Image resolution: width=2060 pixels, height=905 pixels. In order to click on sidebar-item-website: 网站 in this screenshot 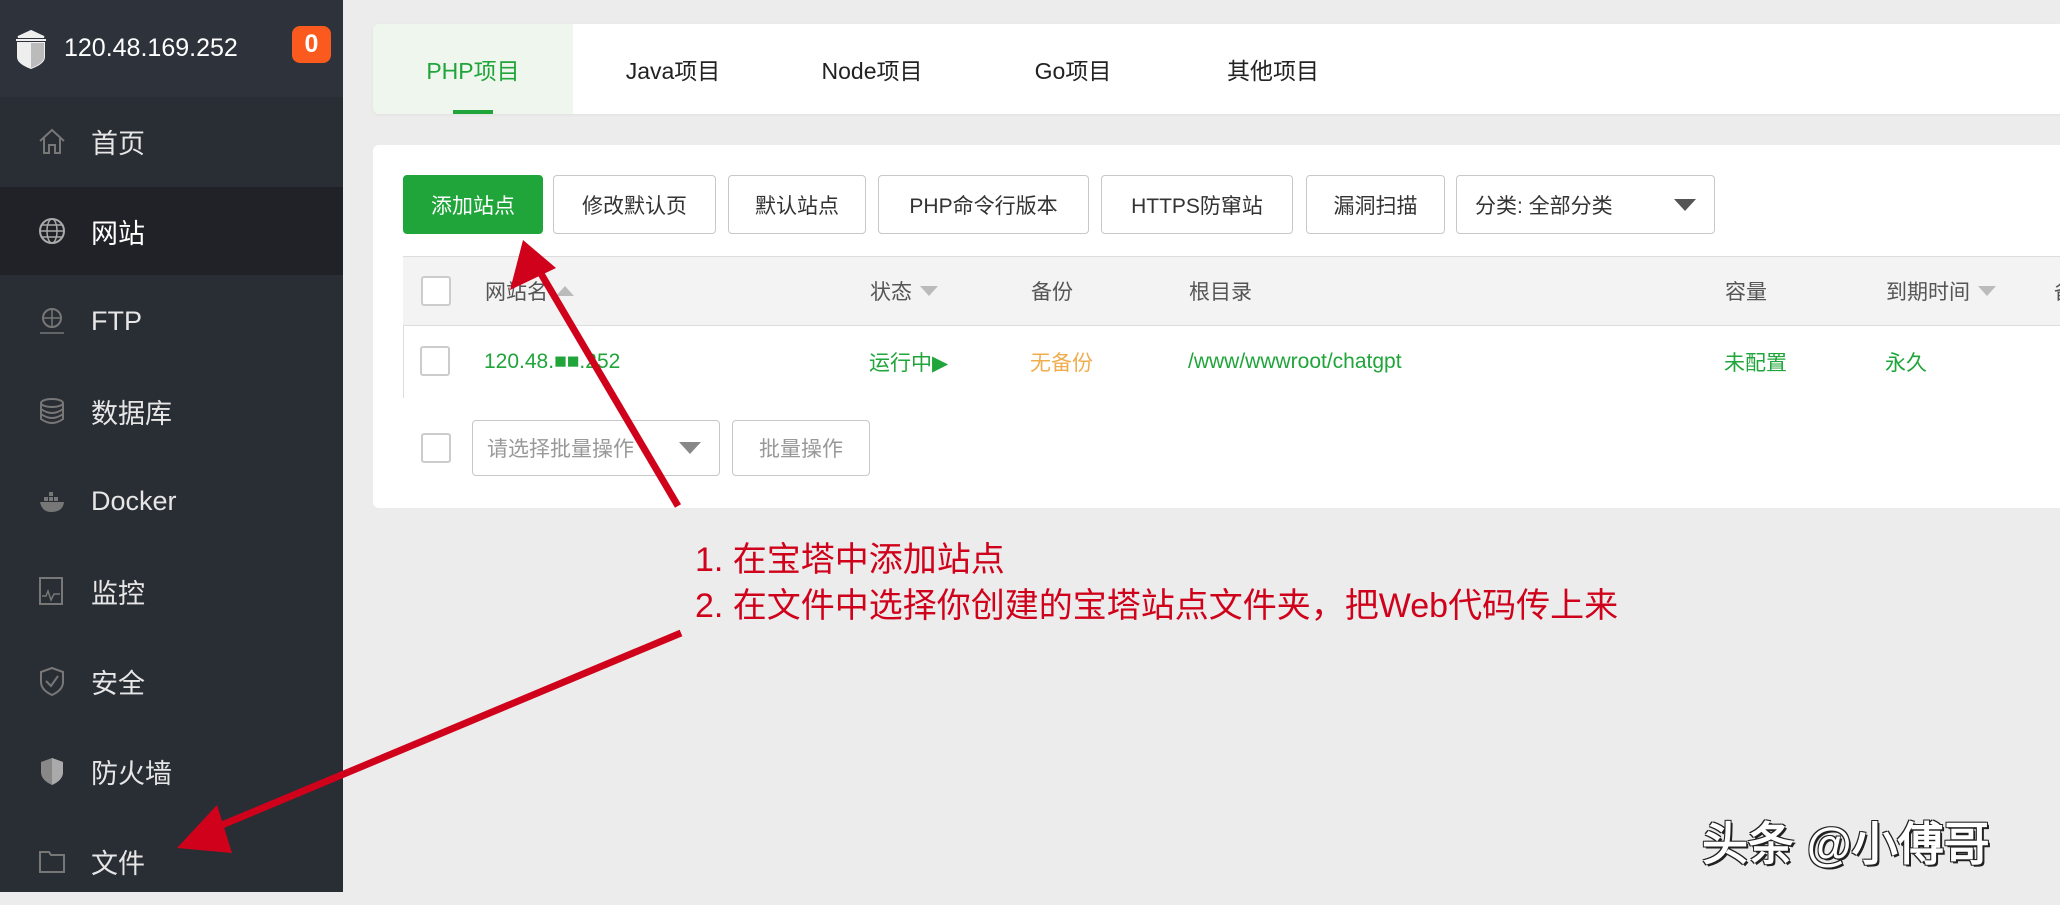, I will do `click(171, 231)`.